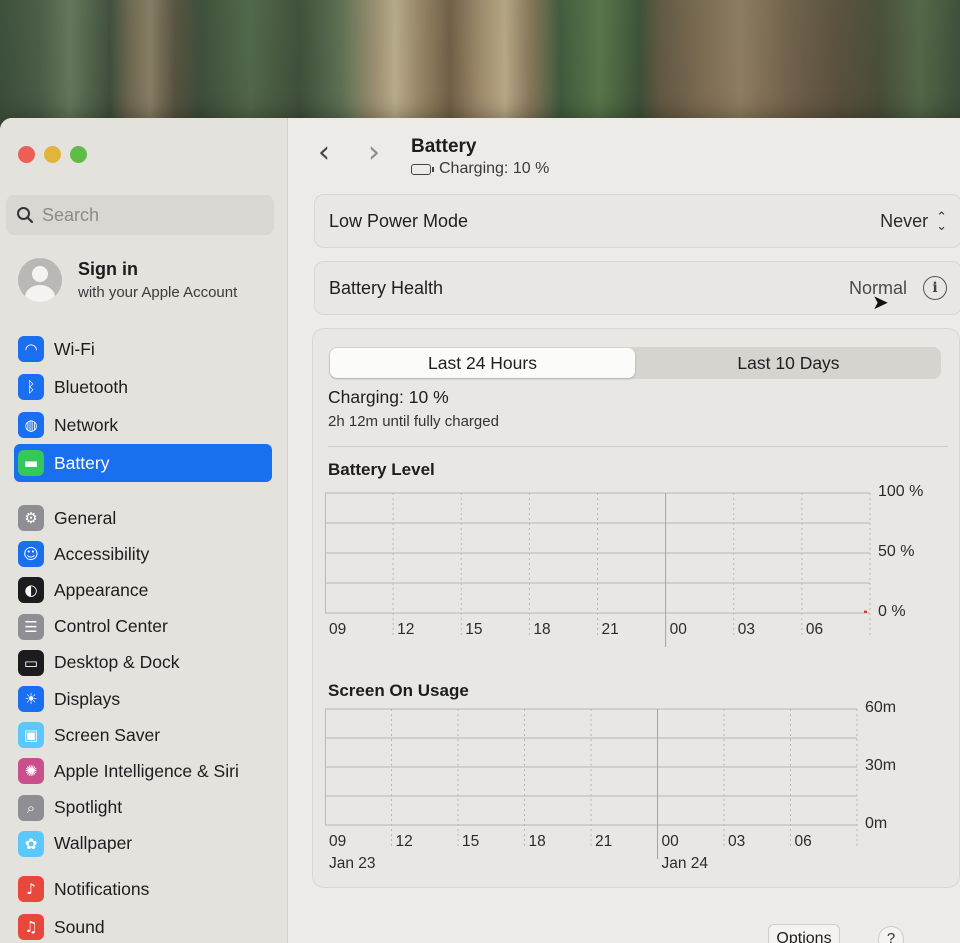 The height and width of the screenshot is (943, 960). I want to click on sidebar-item-screen-saver: ▣ Screen Saver, so click(143, 735).